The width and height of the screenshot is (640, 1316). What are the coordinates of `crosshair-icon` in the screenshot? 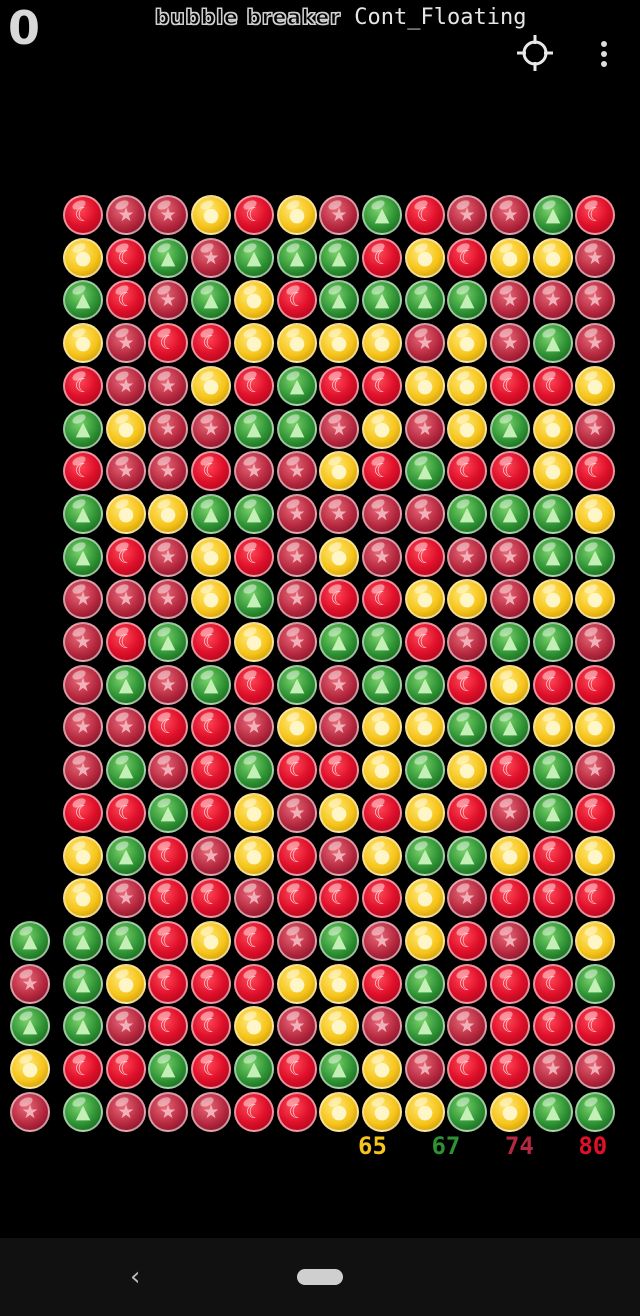 It's located at (535, 53).